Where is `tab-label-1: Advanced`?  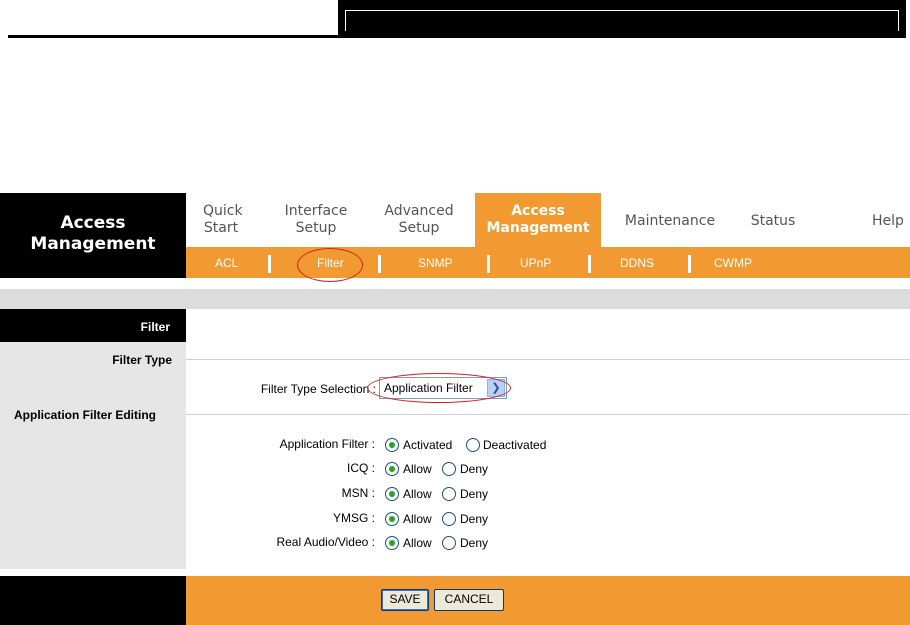 tab-label-1: Advanced is located at coordinates (419, 211).